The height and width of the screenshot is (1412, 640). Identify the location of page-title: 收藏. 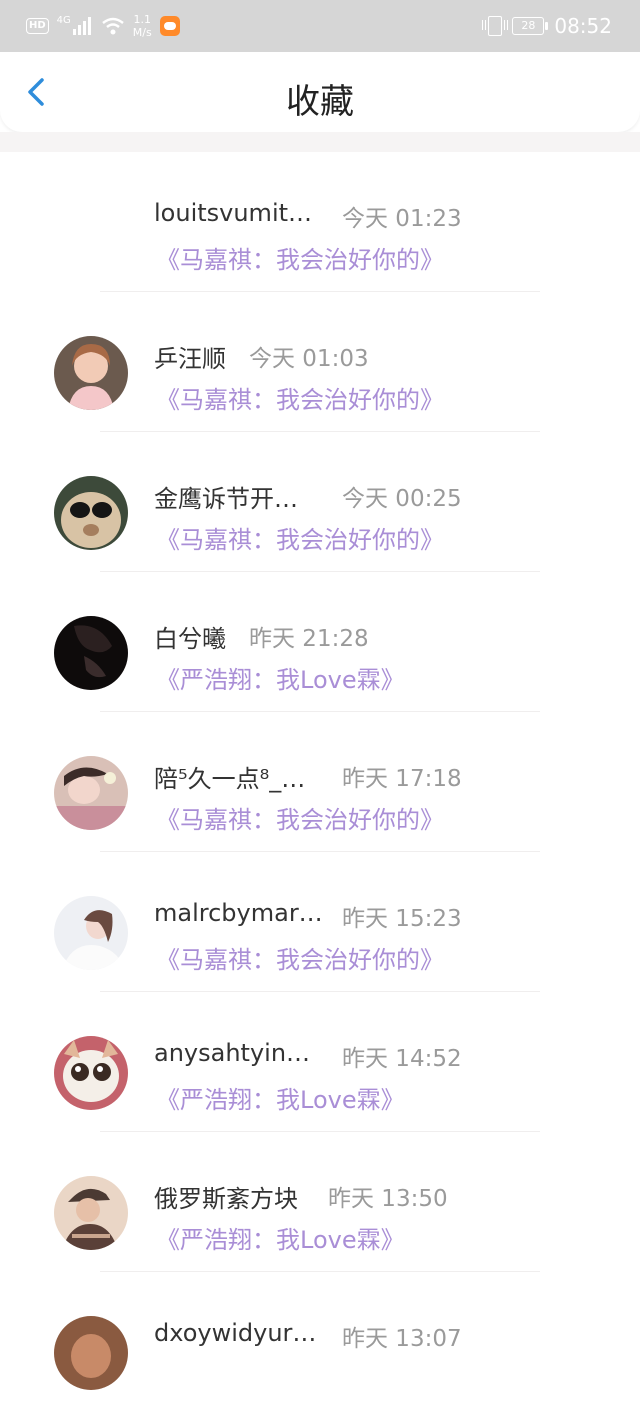
(320, 102).